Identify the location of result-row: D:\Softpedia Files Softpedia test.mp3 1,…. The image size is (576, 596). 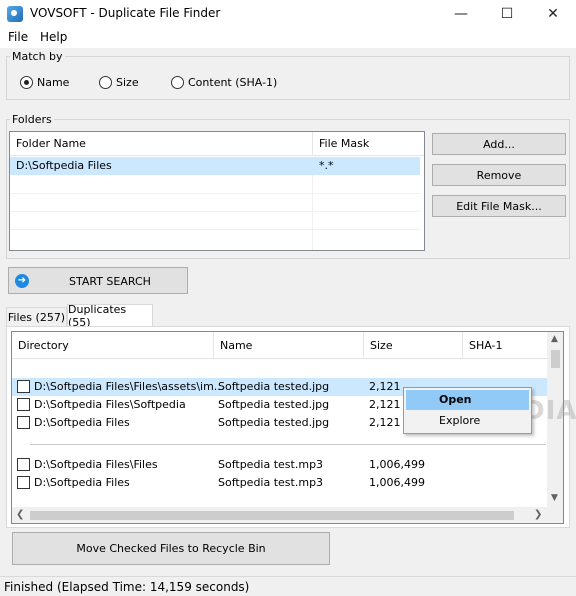
(280, 483).